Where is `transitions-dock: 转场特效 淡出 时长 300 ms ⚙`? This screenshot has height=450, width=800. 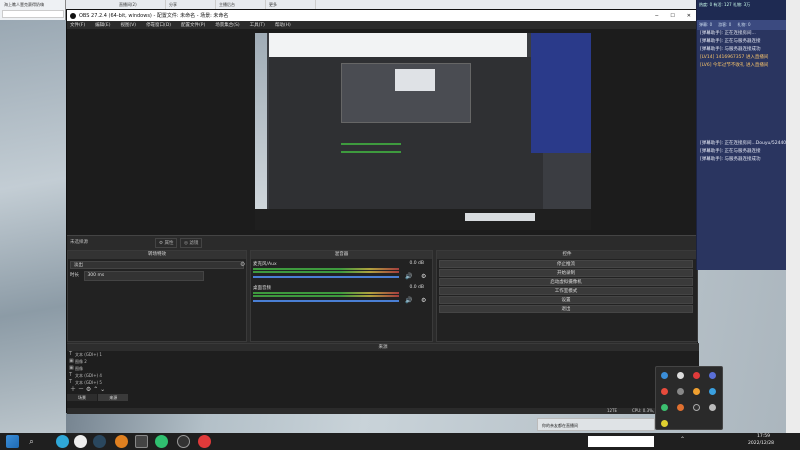
transitions-dock: 转场特效 淡出 时长 300 ms ⚙ is located at coordinates (157, 296).